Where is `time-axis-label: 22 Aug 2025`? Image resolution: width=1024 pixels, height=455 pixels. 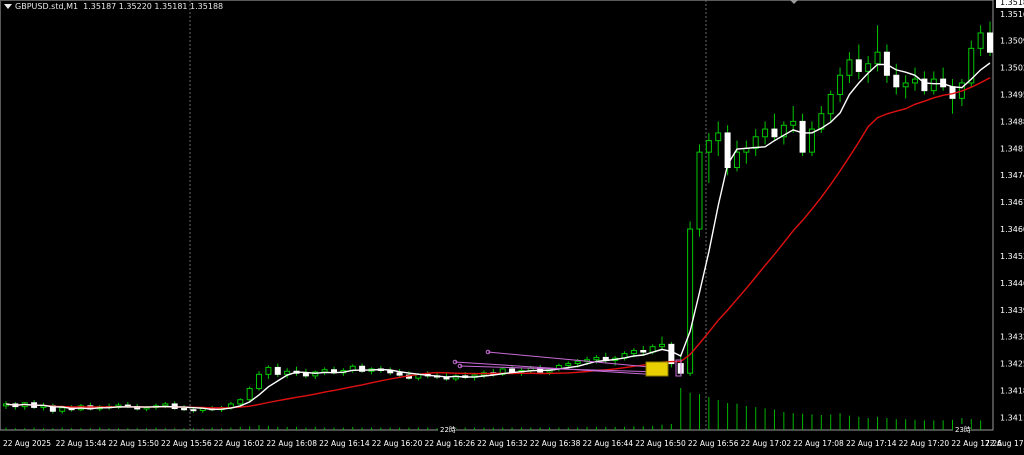
time-axis-label: 22 Aug 2025 is located at coordinates (27, 443).